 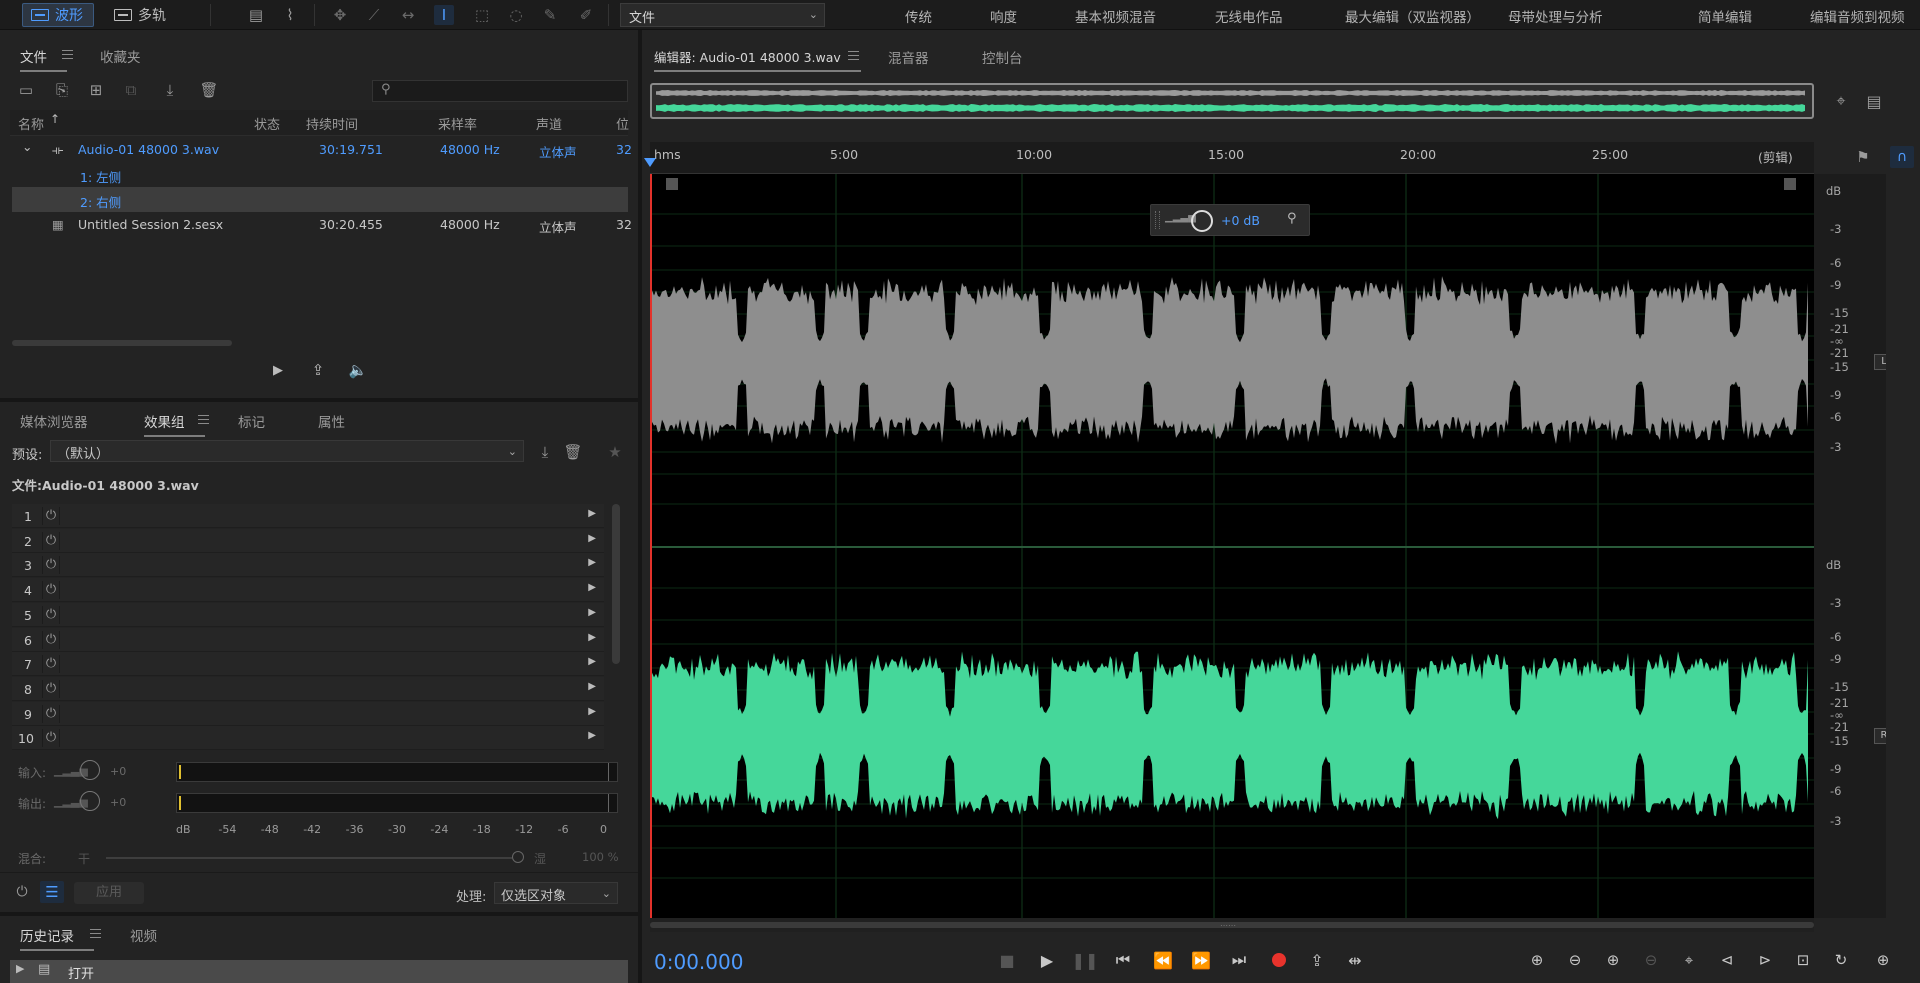 I want to click on insert-icon: ⧉, so click(x=131, y=90).